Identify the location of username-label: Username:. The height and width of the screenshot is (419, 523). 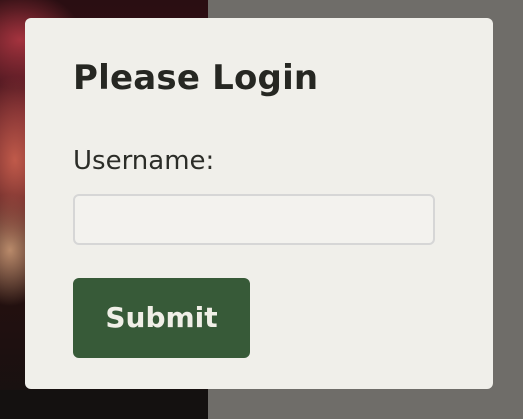
(144, 161).